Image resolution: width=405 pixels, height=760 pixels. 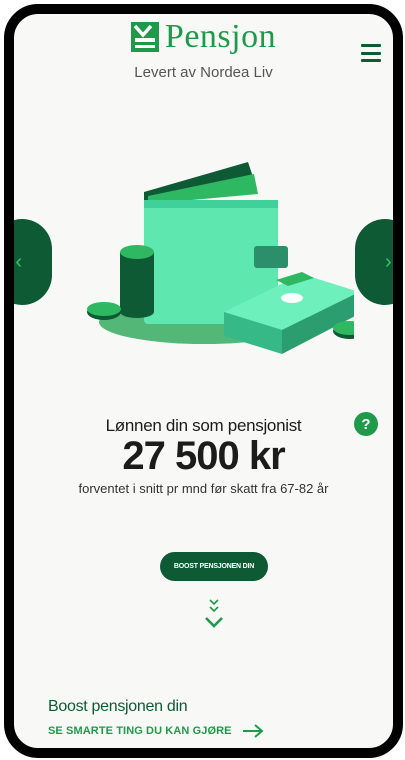 I want to click on boost-pension-button: BOOST PENSJONEN DIN, so click(x=214, y=566).